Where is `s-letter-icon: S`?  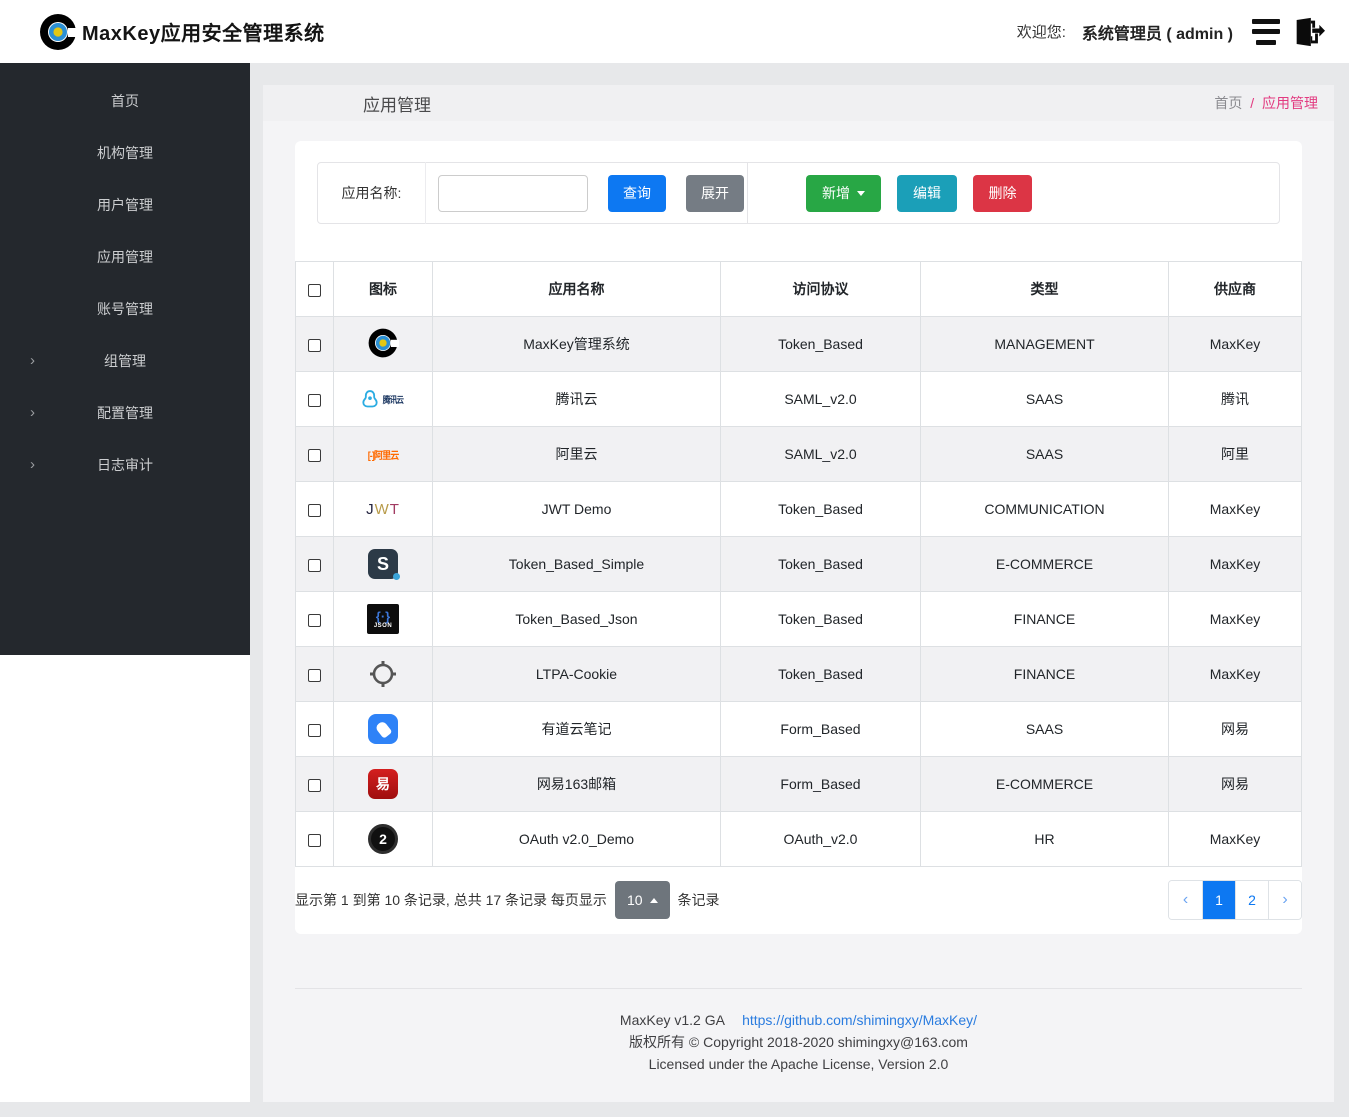 s-letter-icon: S is located at coordinates (384, 564).